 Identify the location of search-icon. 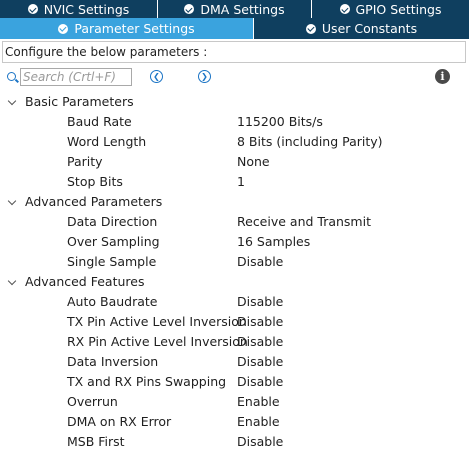
(11, 76).